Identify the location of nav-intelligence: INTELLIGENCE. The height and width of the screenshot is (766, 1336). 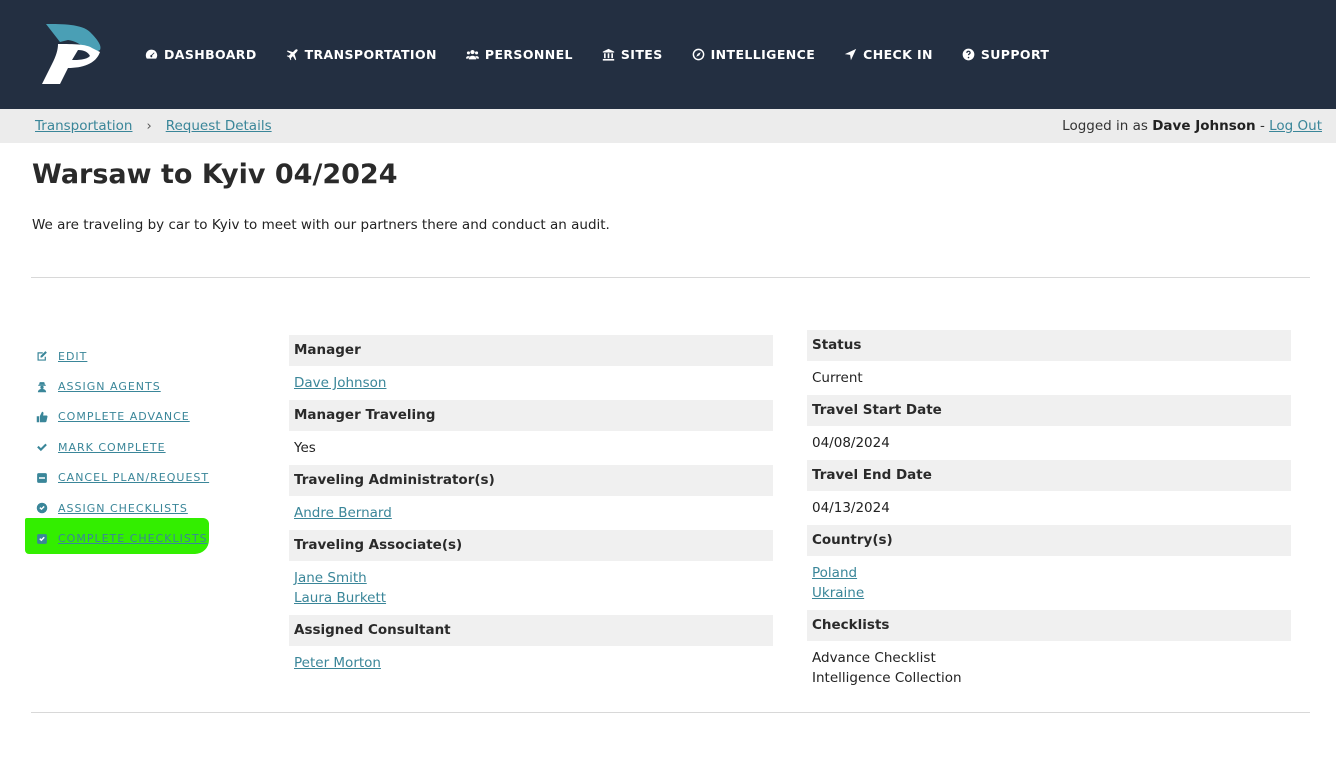
(754, 54).